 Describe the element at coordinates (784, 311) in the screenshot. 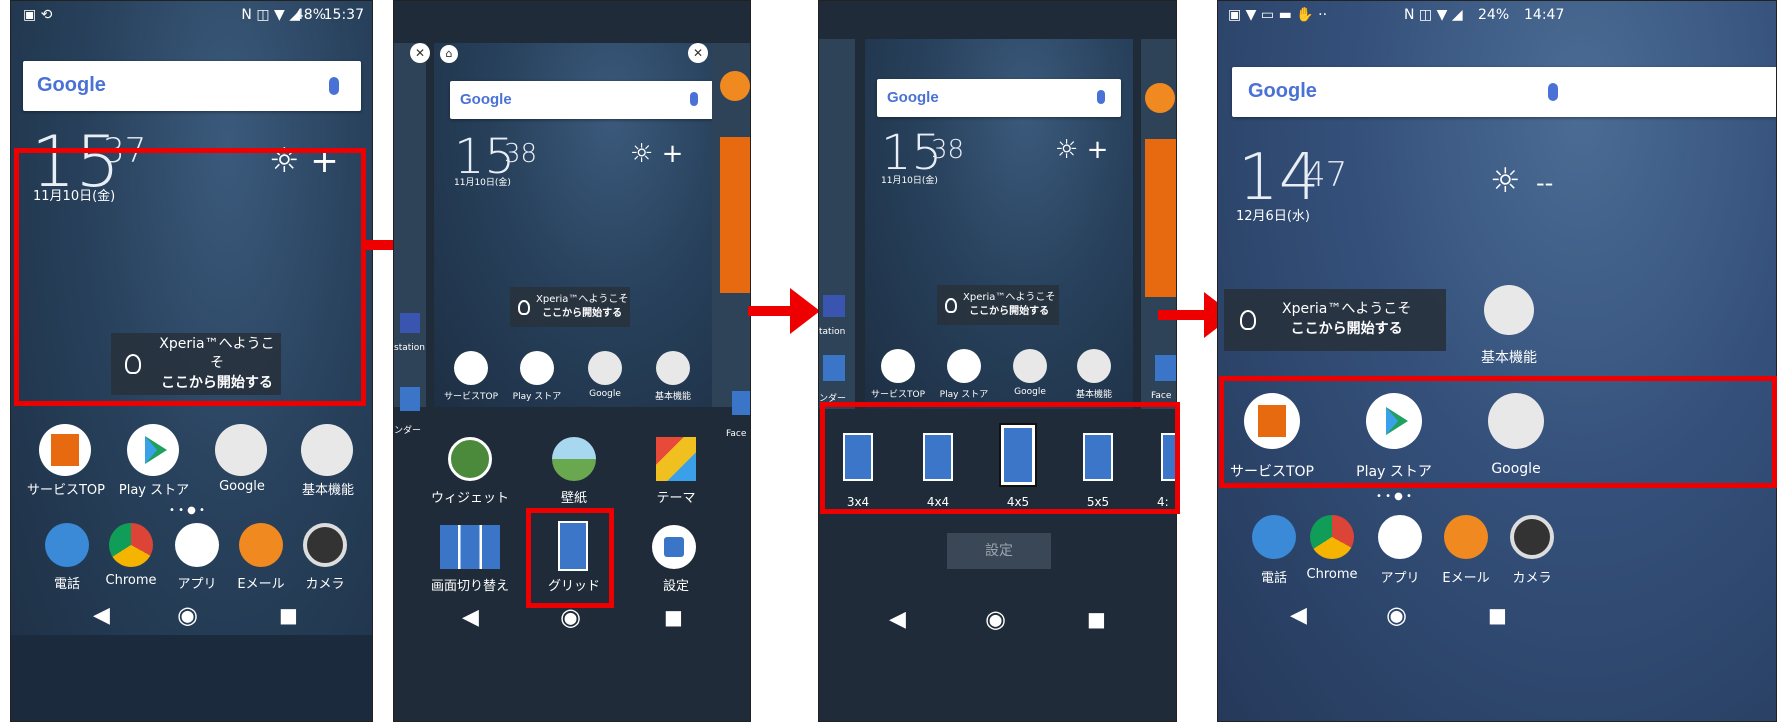

I see `arrow-right-icon` at that location.